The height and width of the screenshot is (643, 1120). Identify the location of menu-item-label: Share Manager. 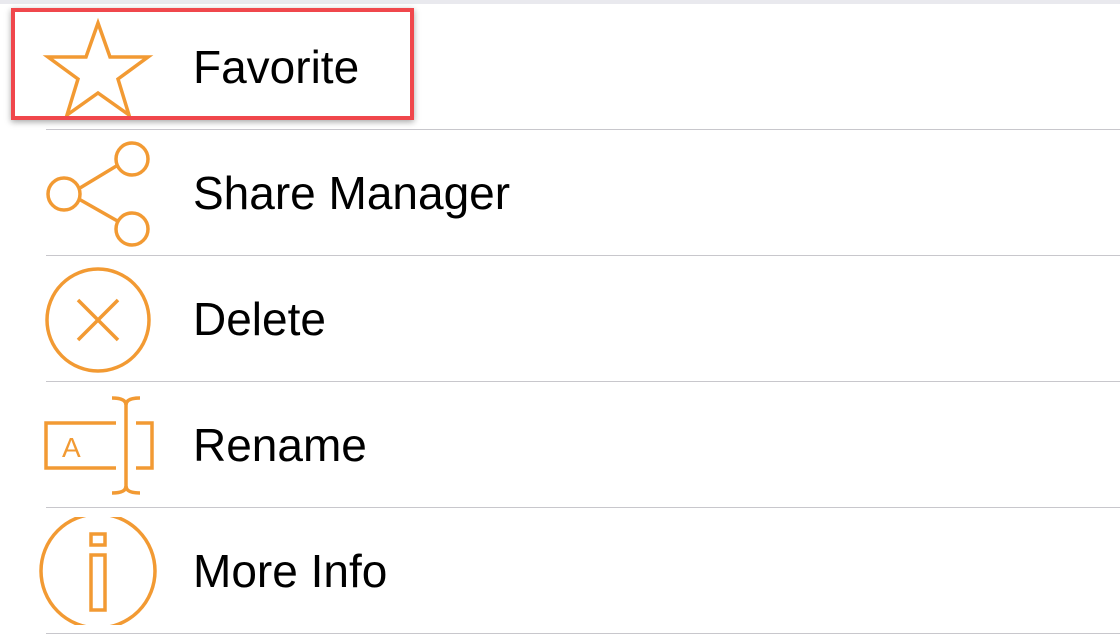
(352, 193).